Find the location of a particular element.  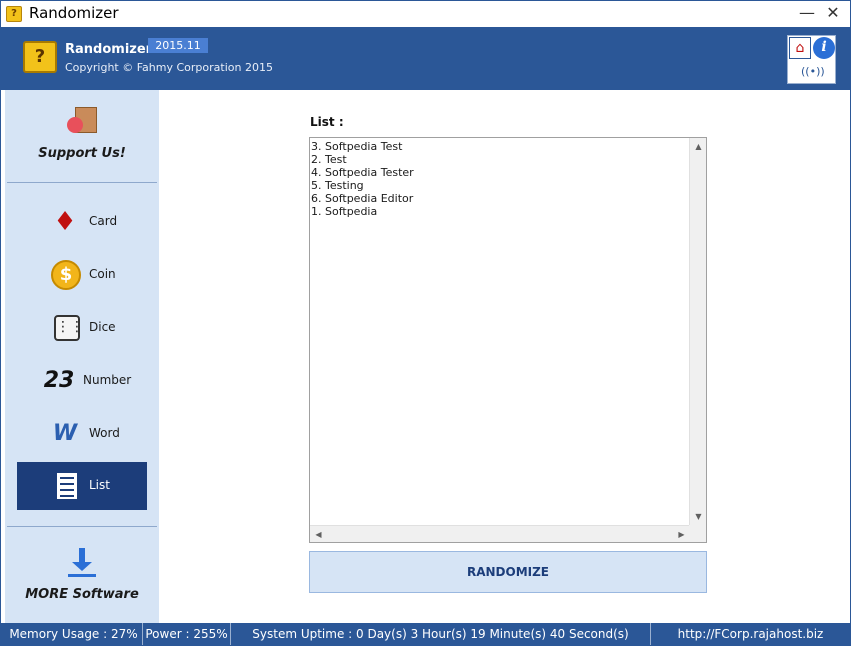

sidebar-item-card: ♦ Card is located at coordinates (82, 222).